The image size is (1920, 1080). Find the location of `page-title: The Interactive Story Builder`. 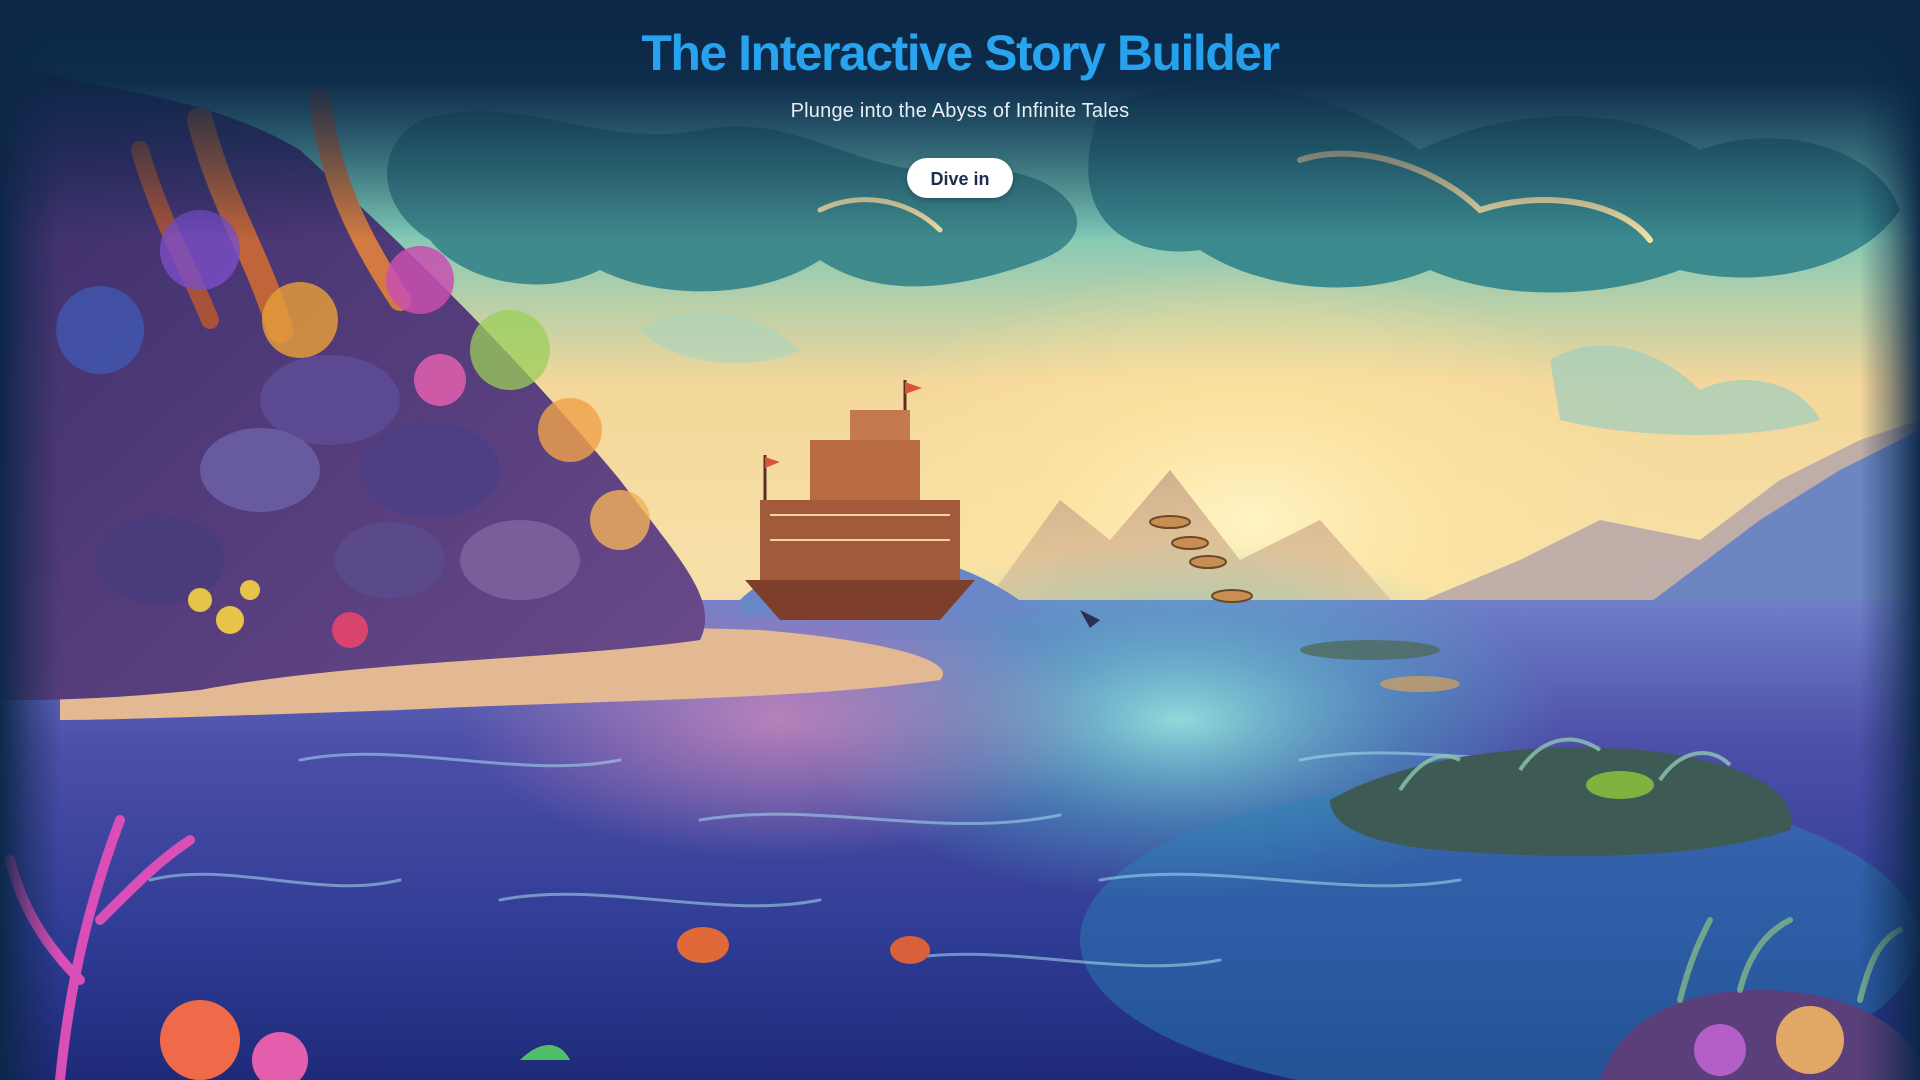

page-title: The Interactive Story Builder is located at coordinates (960, 42).